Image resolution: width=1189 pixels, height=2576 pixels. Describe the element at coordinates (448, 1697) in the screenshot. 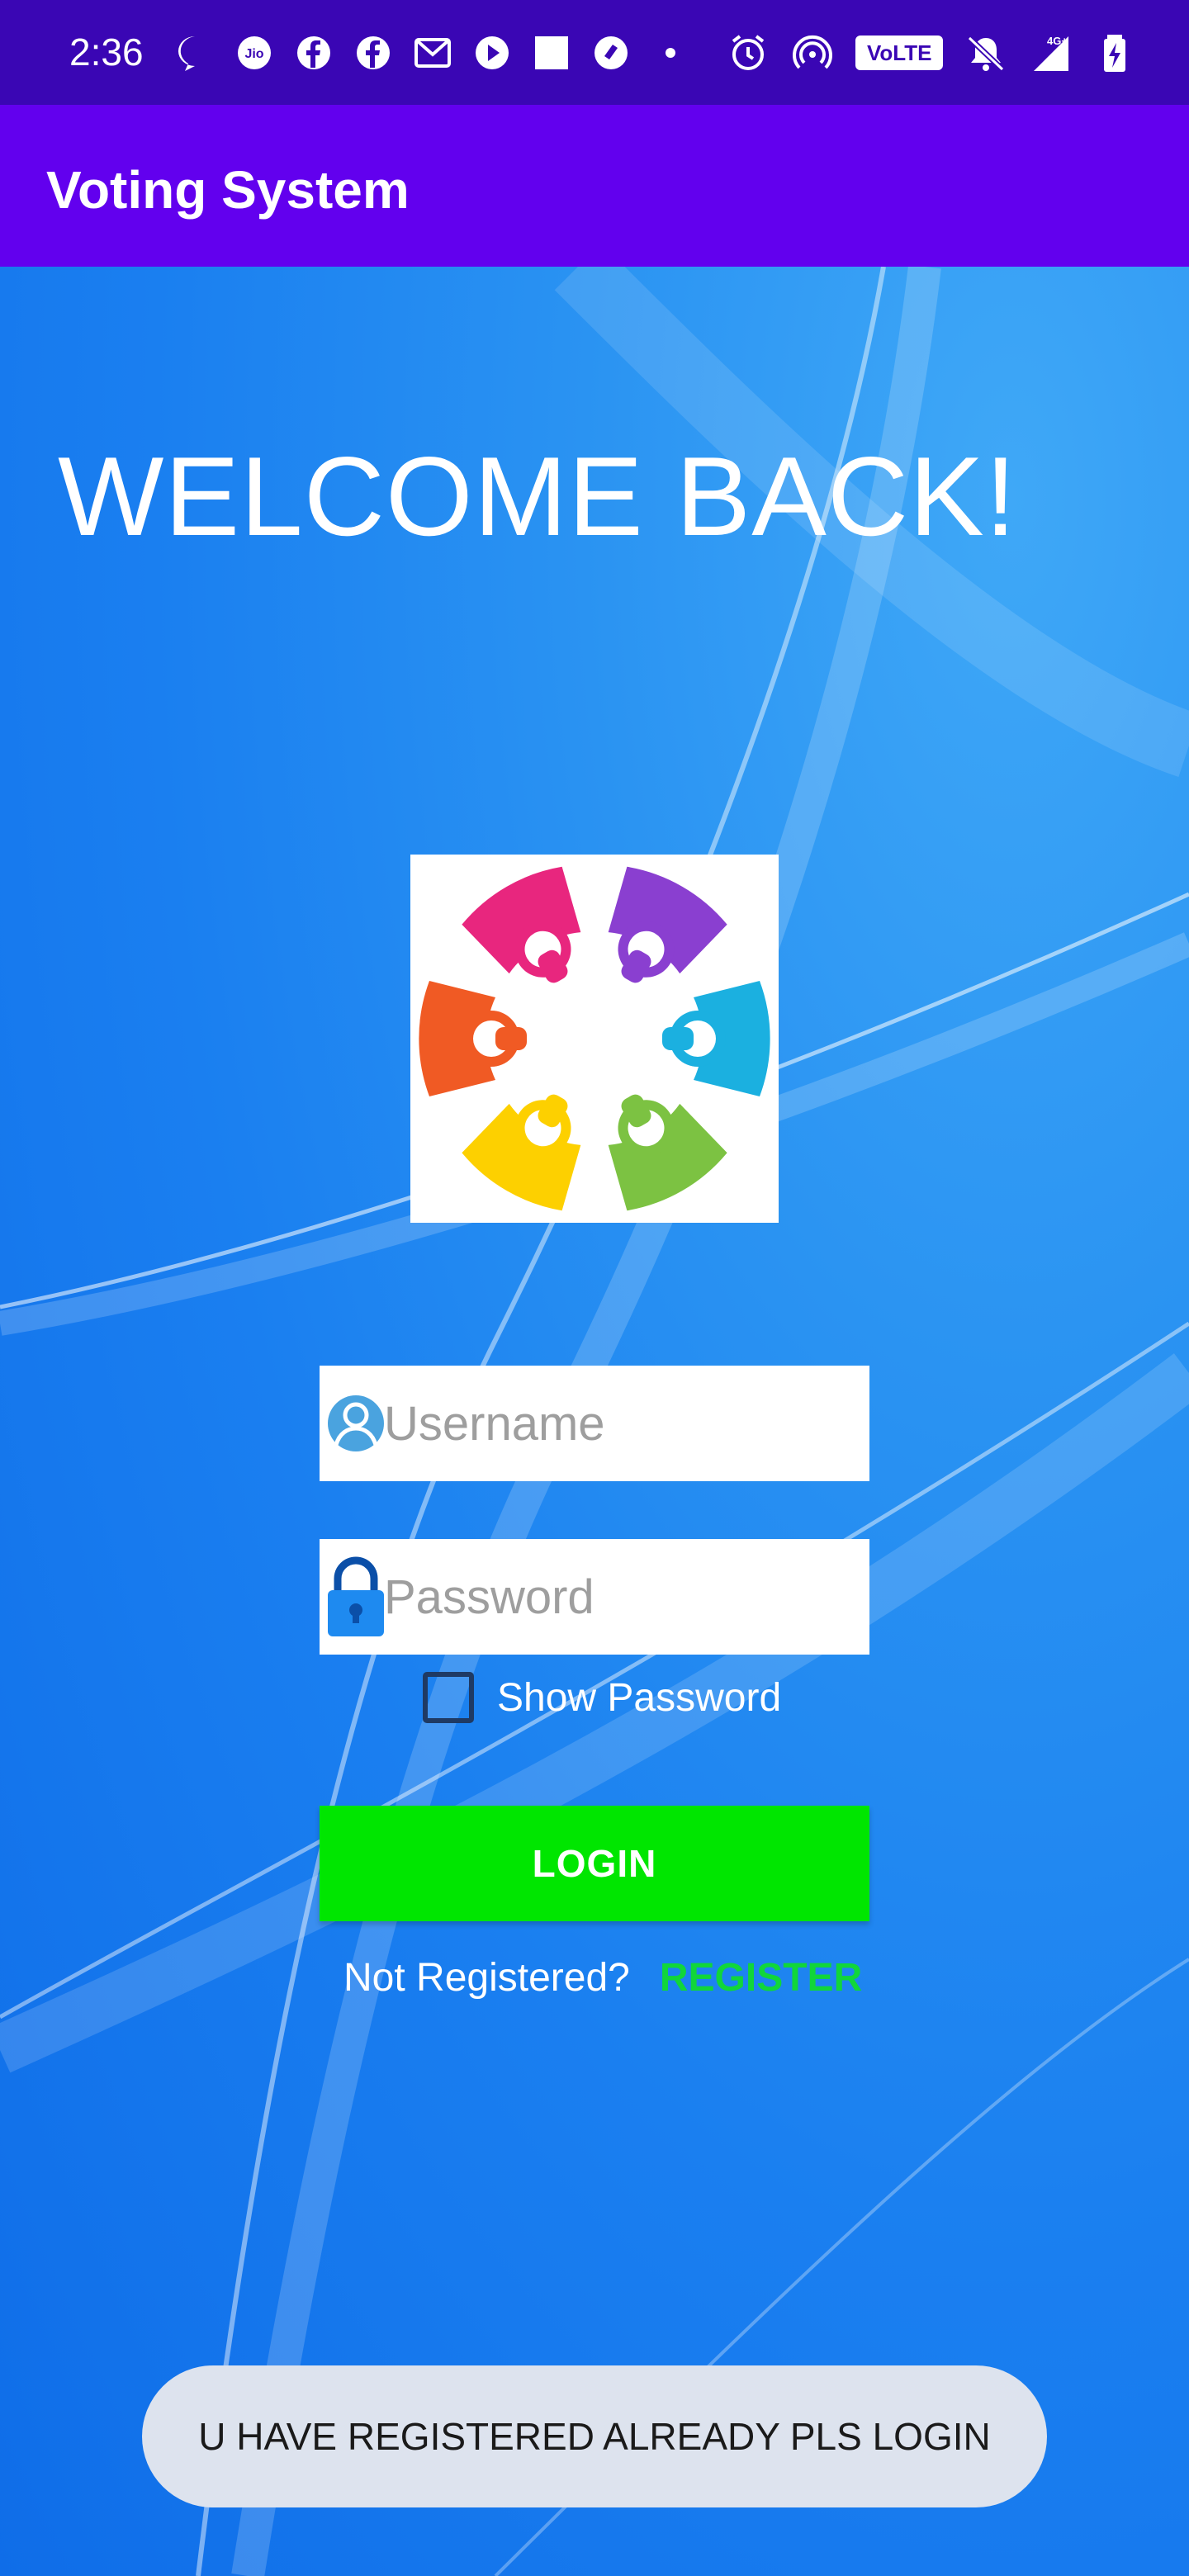

I see `show-password-checkbox` at that location.